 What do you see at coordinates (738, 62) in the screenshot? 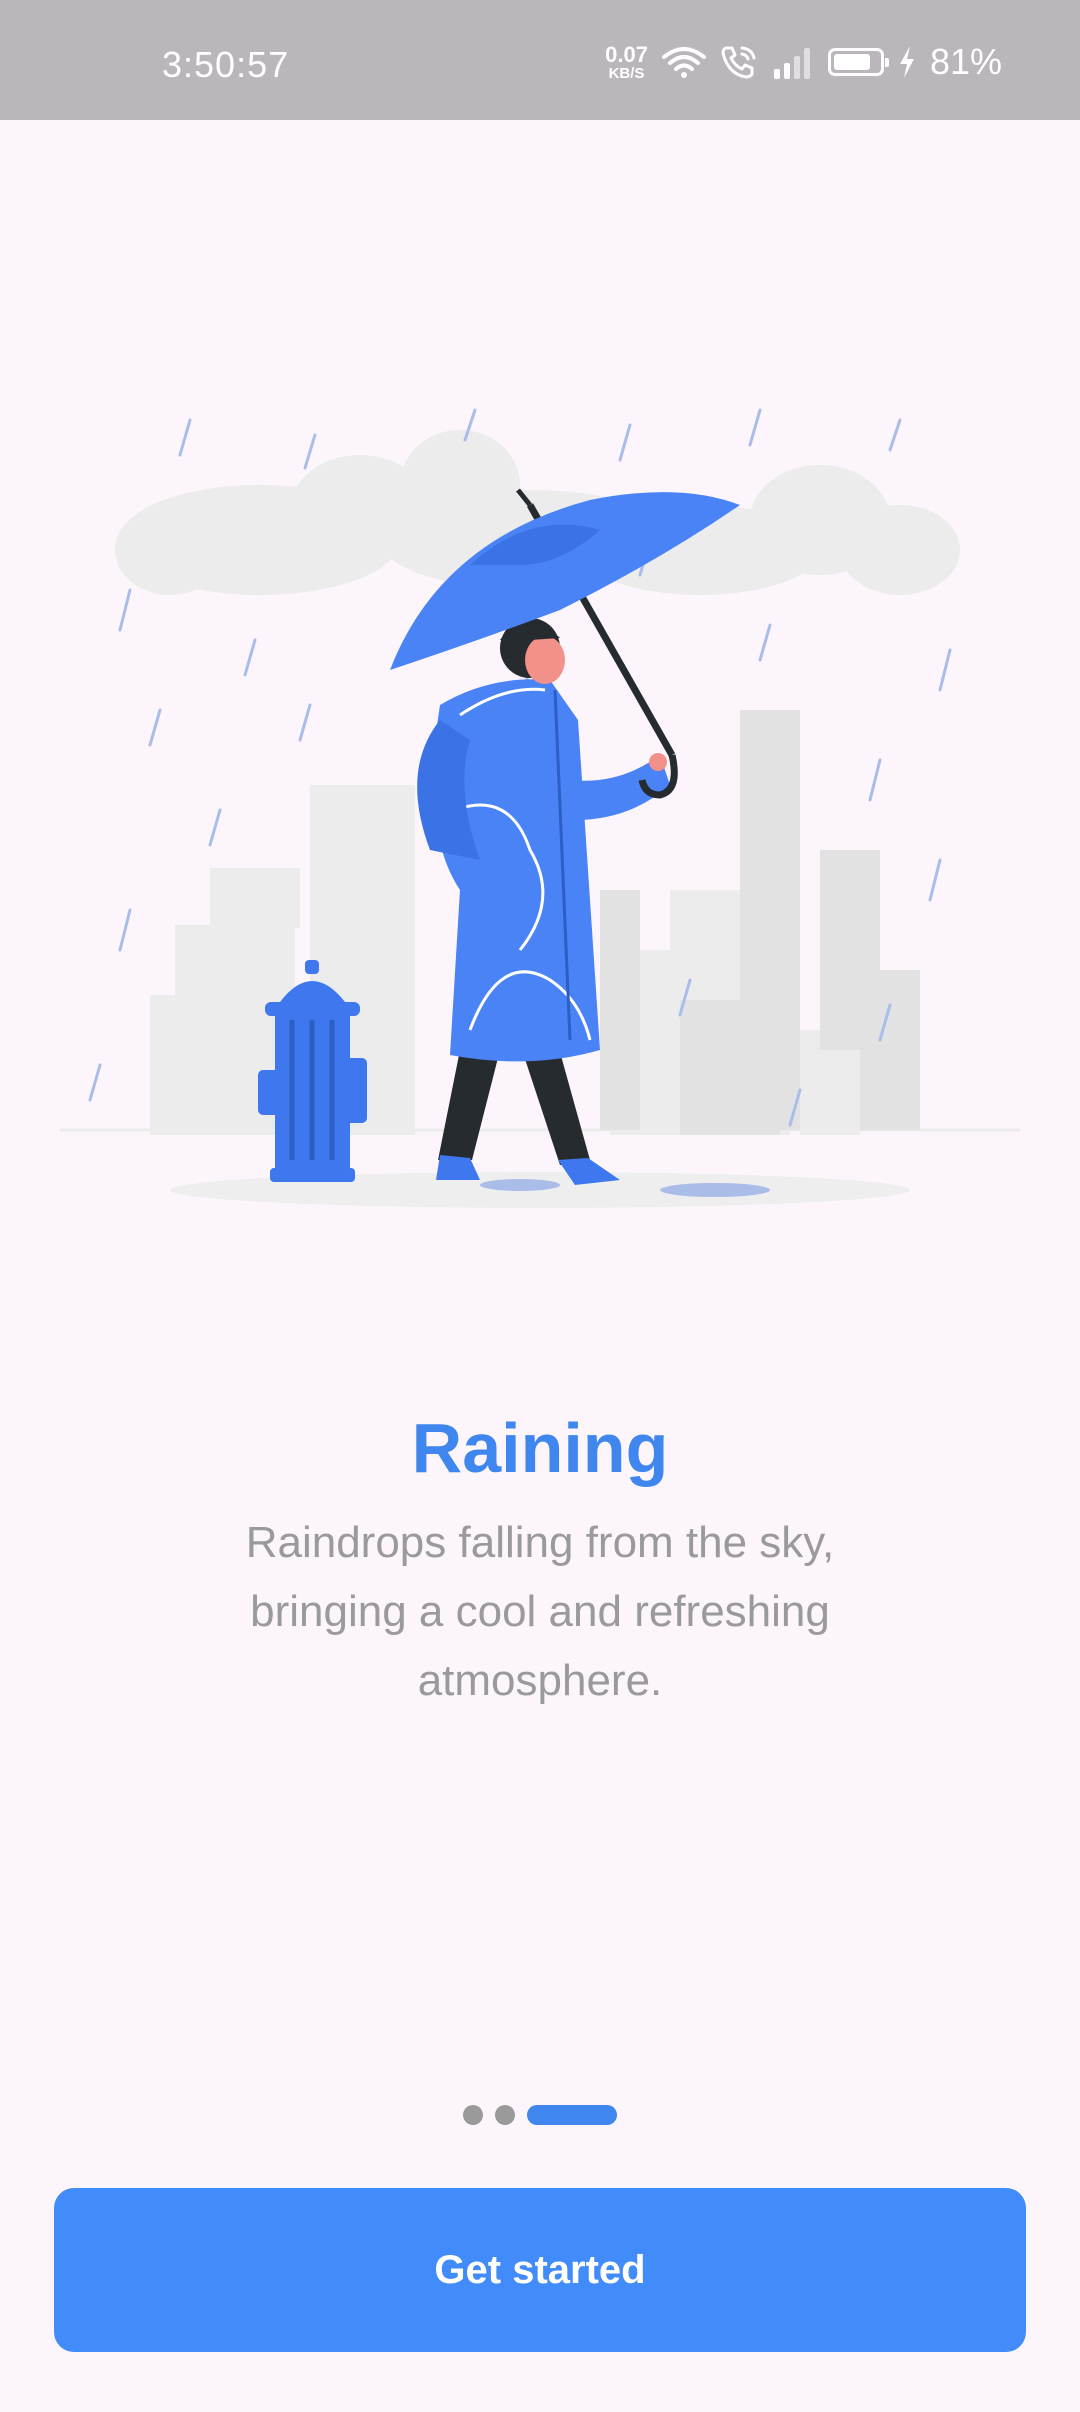
I see `wifi-call-icon` at bounding box center [738, 62].